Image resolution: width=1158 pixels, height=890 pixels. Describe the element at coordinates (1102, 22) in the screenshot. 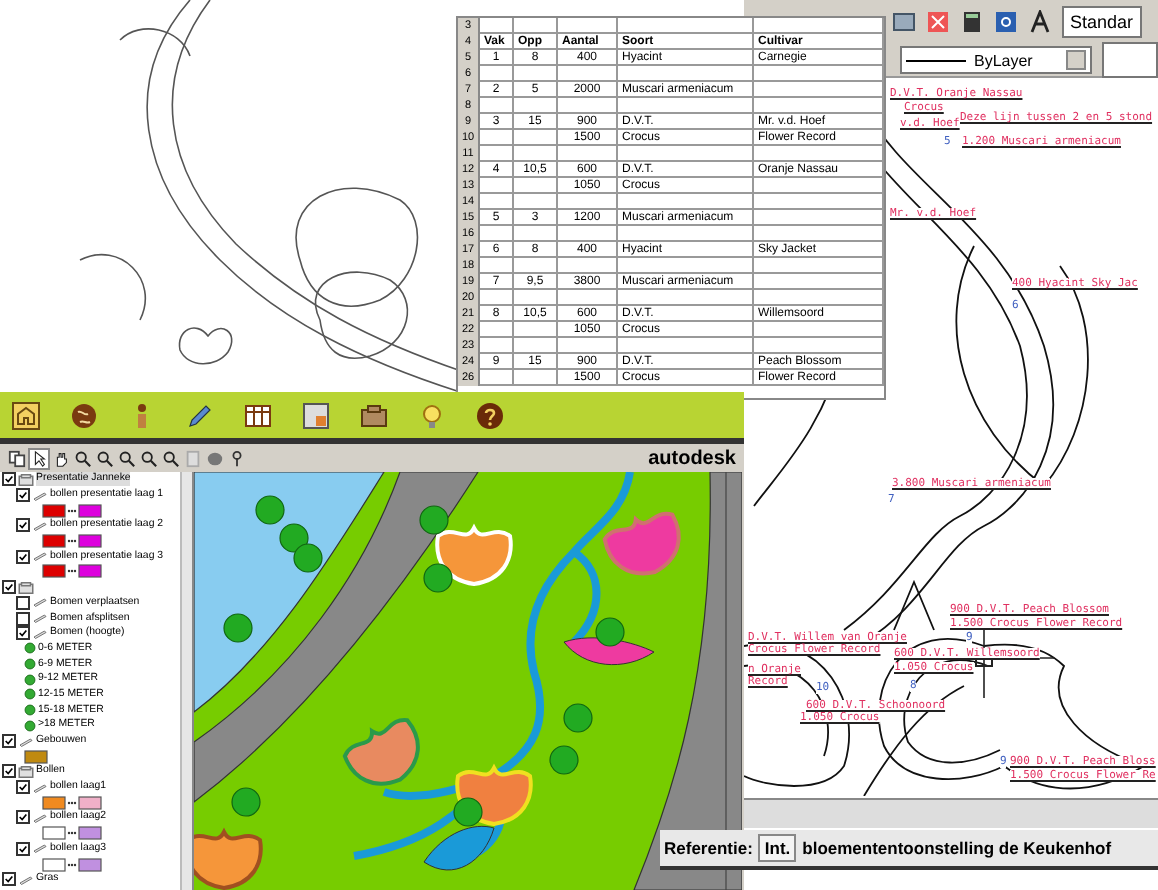

I see `text-style-dropdown: Standar` at that location.